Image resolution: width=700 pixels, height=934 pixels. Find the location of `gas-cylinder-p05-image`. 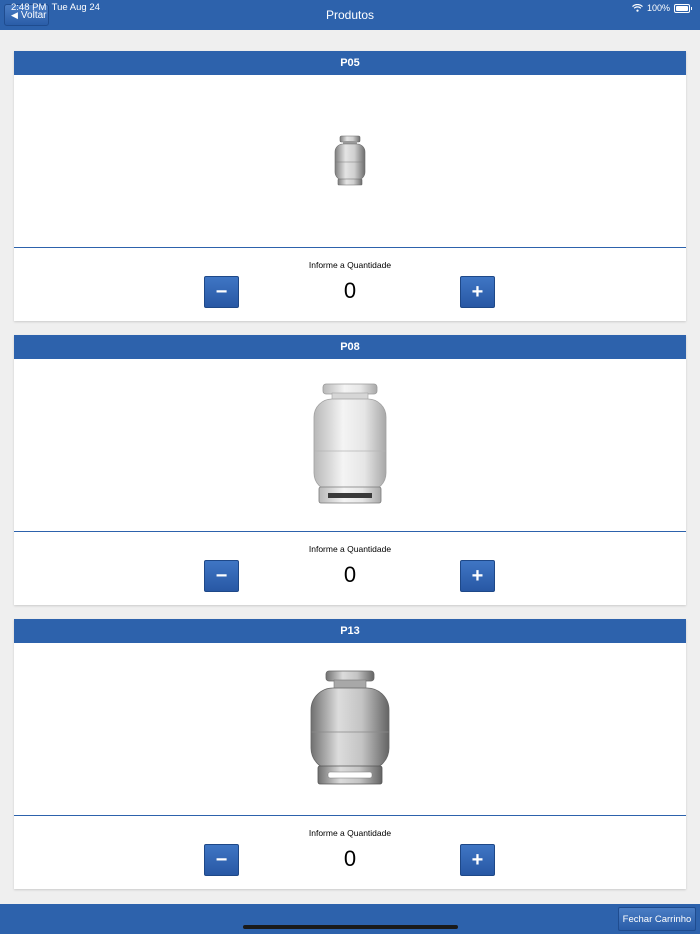

gas-cylinder-p05-image is located at coordinates (350, 160).